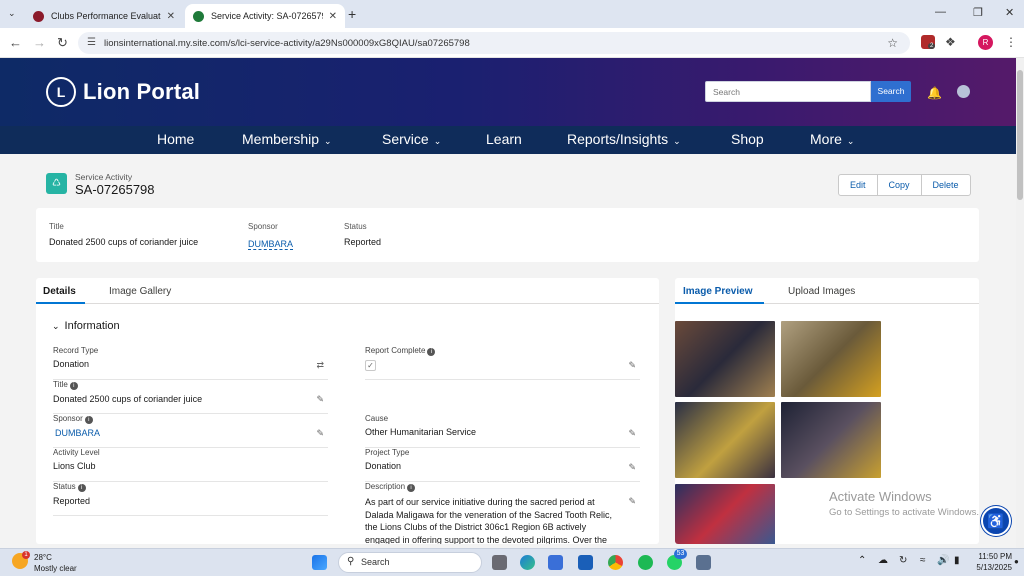 The image size is (1024, 576). Describe the element at coordinates (62, 43) in the screenshot. I see `reload-icon: ↻` at that location.